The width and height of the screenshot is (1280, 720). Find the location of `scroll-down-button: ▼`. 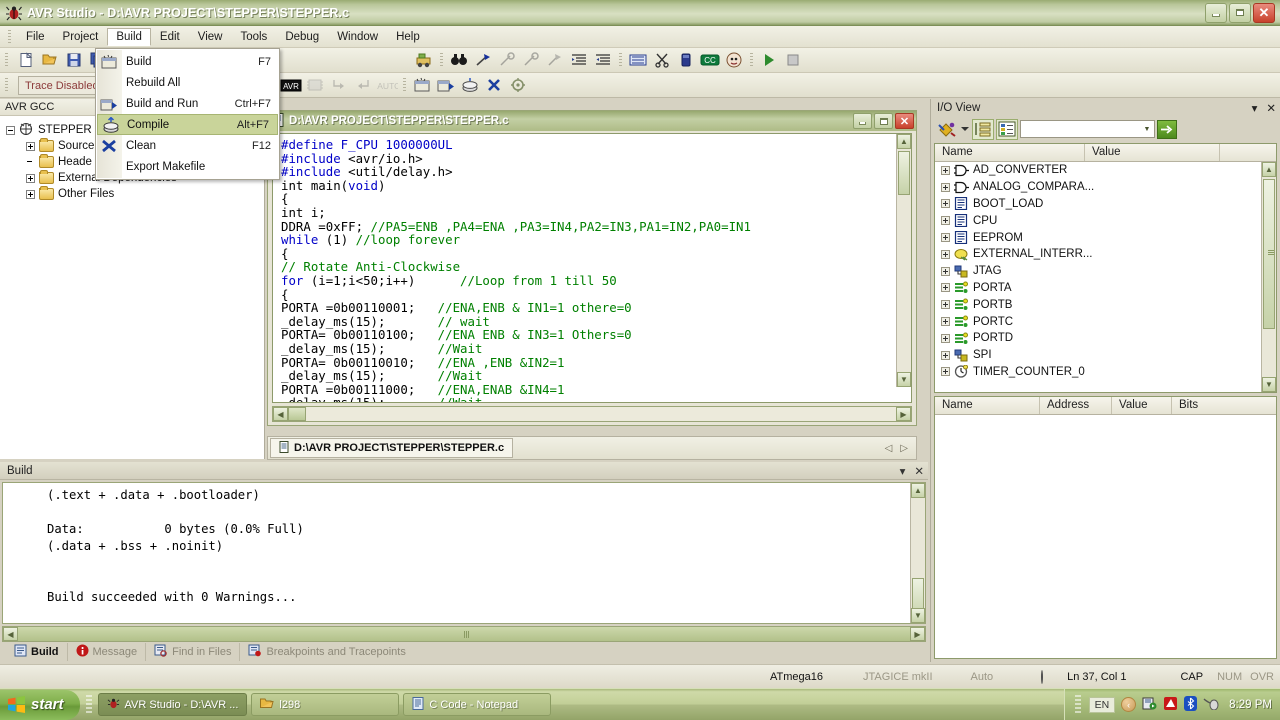

scroll-down-button: ▼ is located at coordinates (904, 379).